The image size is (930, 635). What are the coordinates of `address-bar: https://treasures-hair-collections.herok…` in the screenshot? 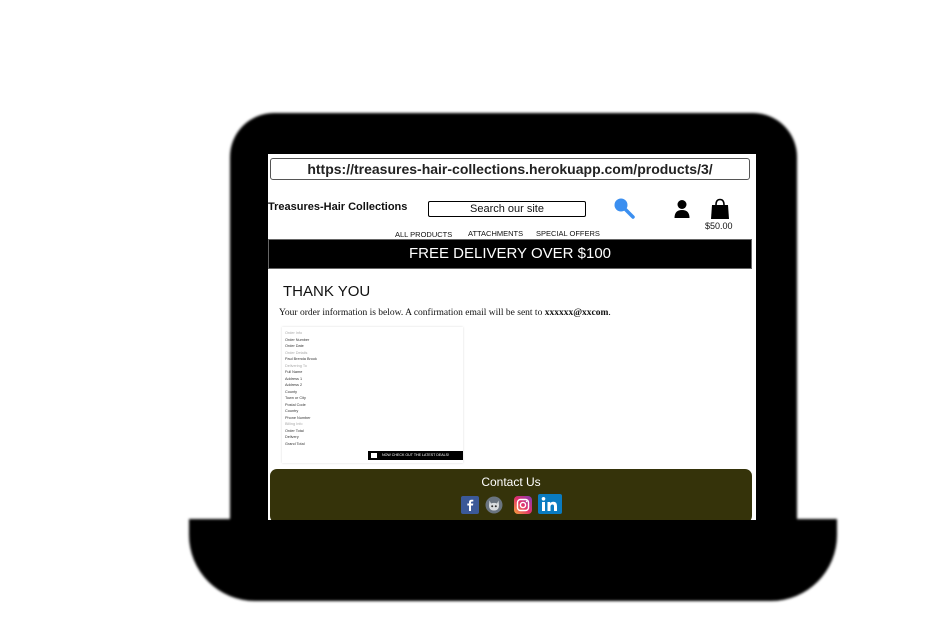 It's located at (510, 169).